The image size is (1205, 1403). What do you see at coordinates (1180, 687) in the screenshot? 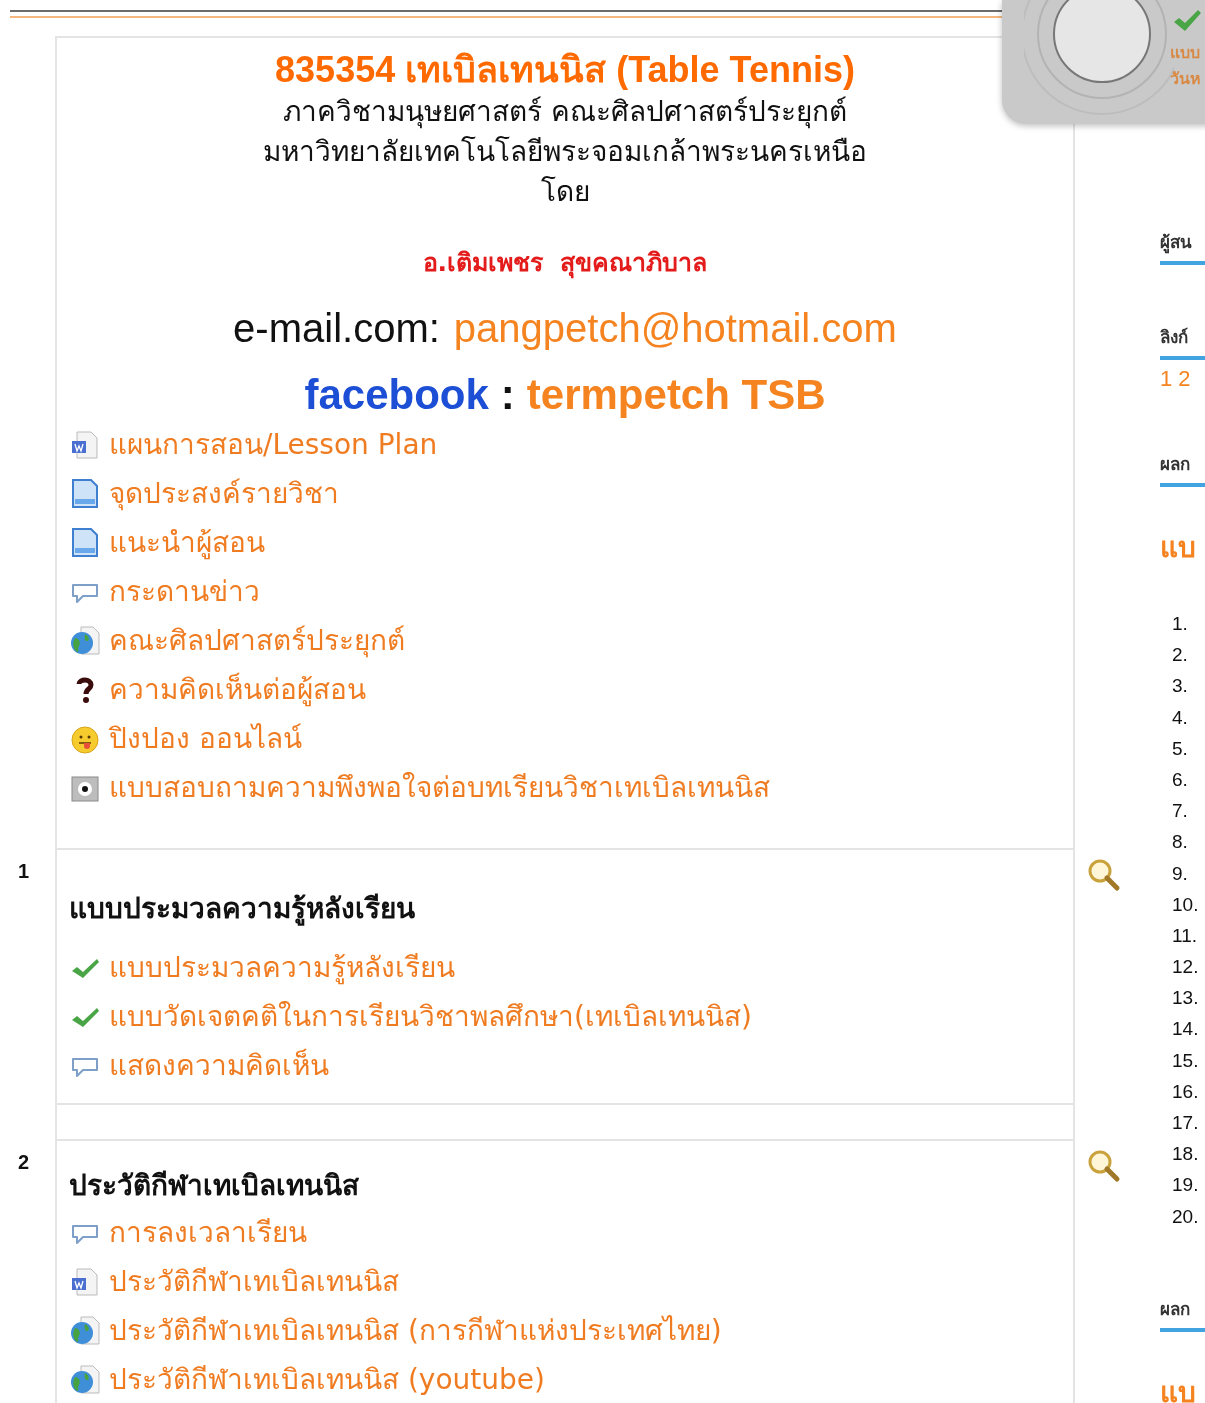
I see `list-number: 3.` at bounding box center [1180, 687].